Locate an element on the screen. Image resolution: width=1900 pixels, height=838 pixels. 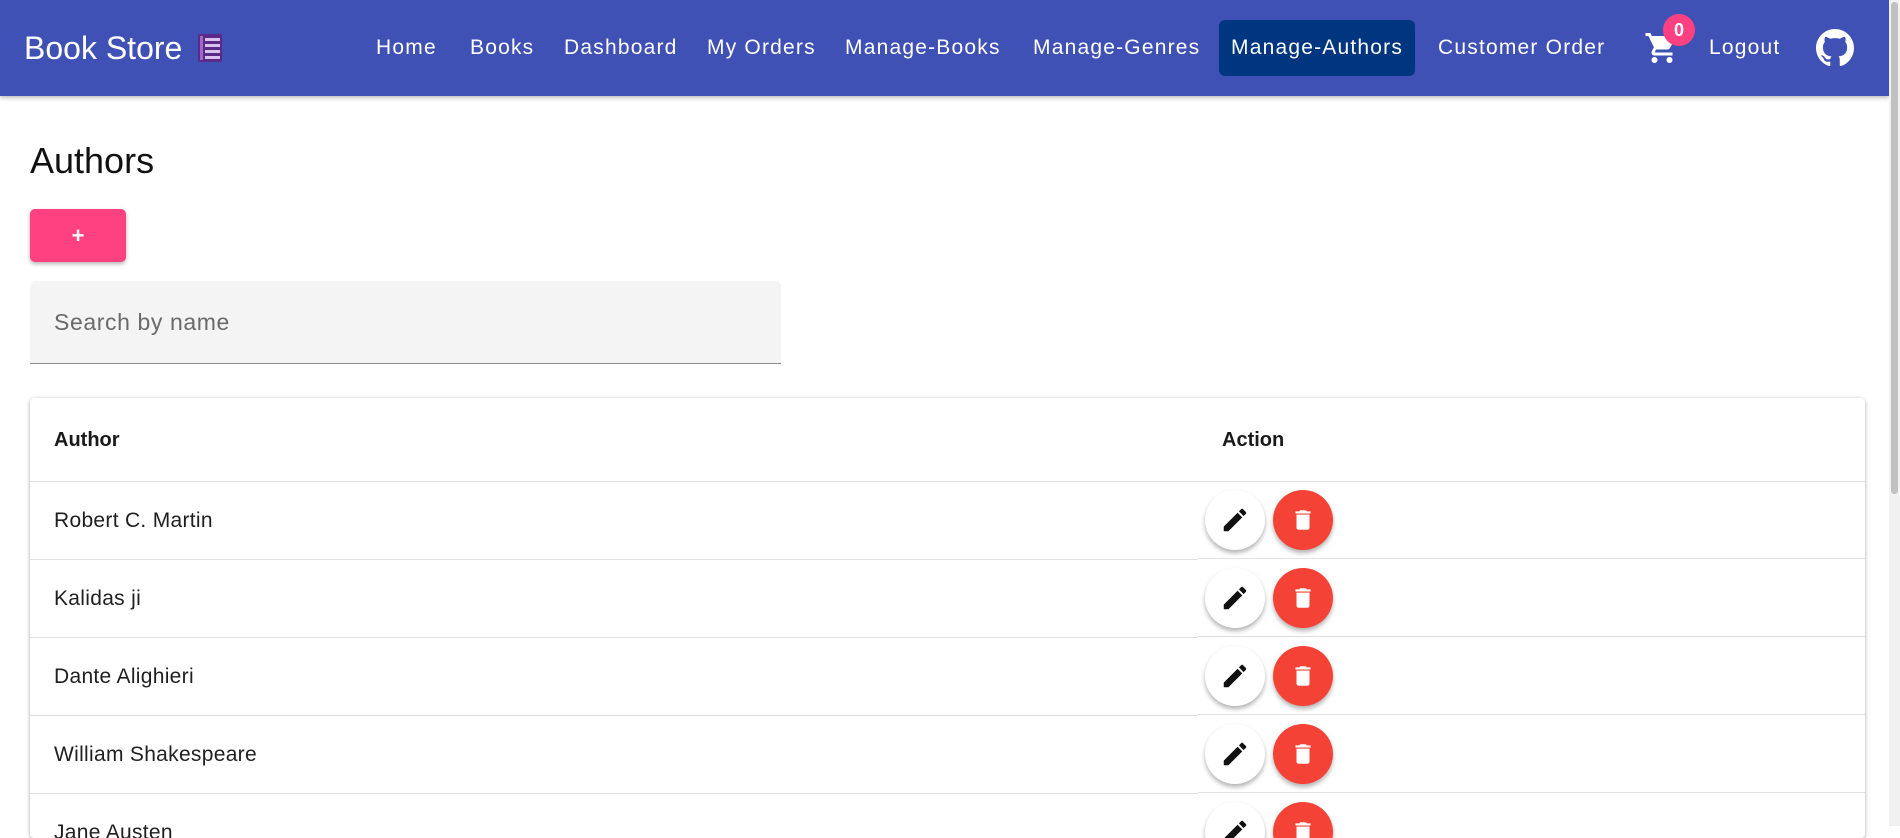
author-name: Kalidas ji is located at coordinates (98, 598).